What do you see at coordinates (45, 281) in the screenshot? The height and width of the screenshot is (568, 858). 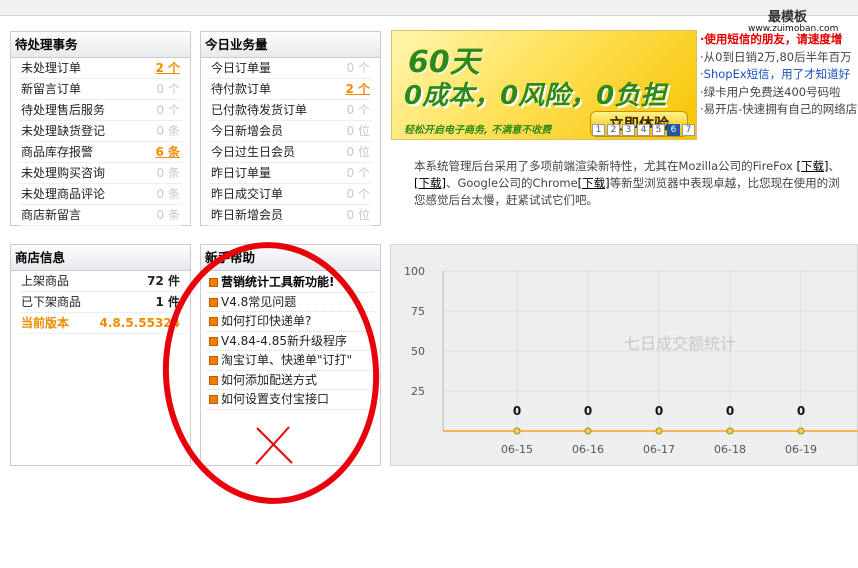 I see `shop-row-label: 上架商品` at bounding box center [45, 281].